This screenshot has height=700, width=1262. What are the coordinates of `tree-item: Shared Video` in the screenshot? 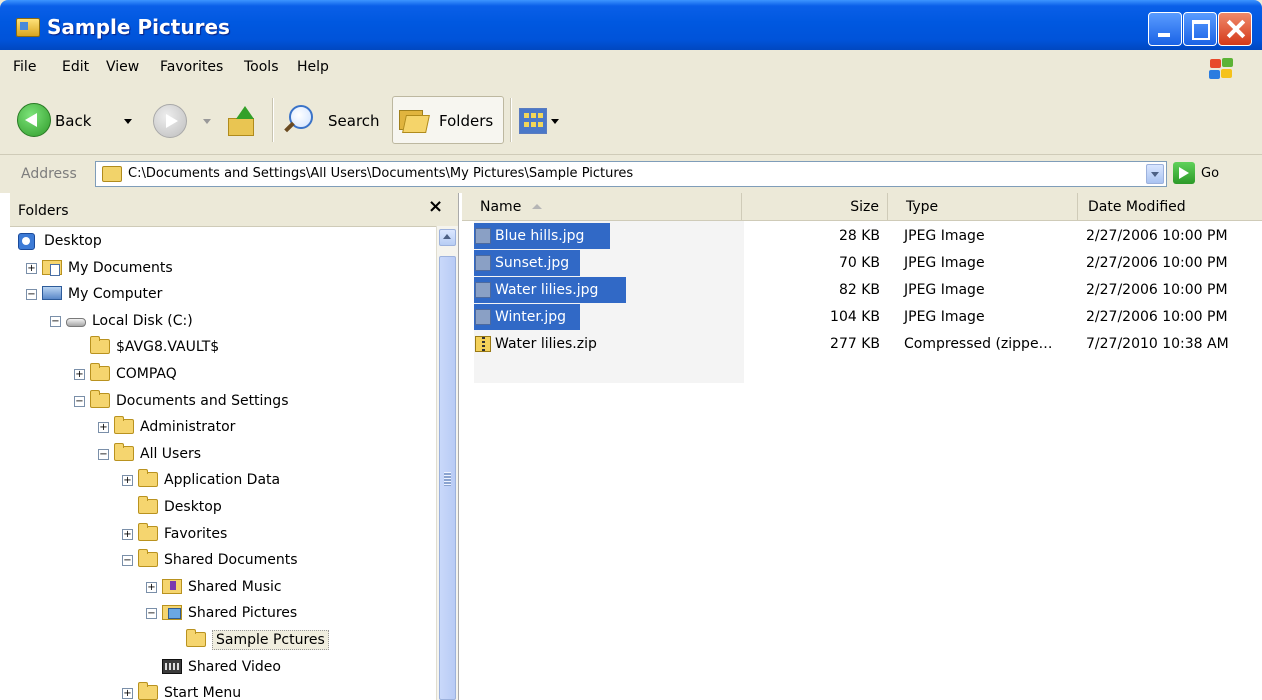 It's located at (220, 668).